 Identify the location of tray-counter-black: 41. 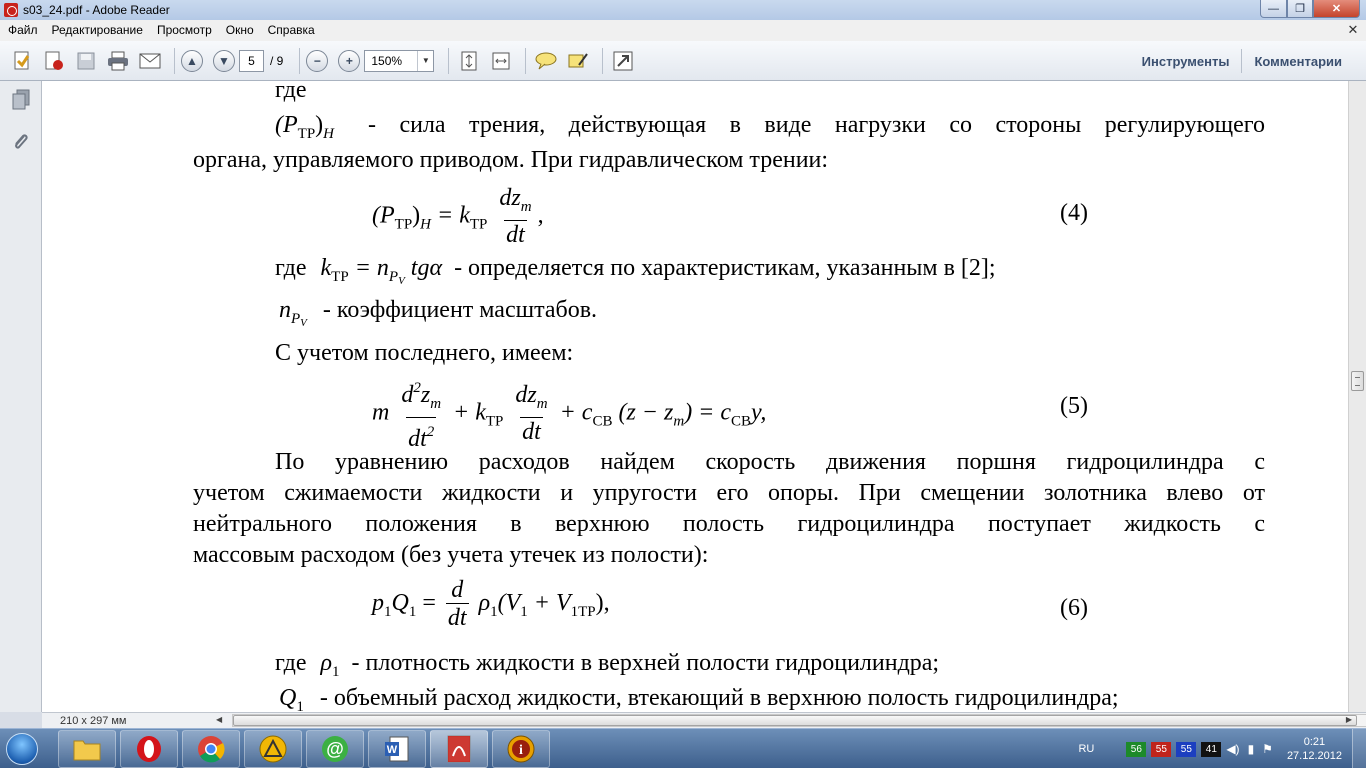
(1211, 749).